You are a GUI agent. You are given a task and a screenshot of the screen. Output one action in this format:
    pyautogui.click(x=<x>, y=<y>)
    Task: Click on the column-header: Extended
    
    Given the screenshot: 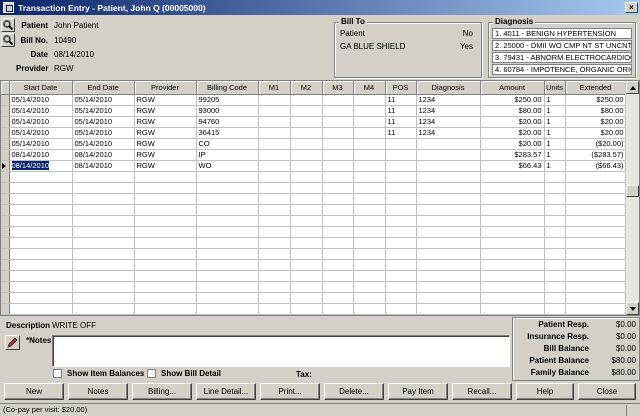 What is the action you would take?
    pyautogui.click(x=596, y=88)
    